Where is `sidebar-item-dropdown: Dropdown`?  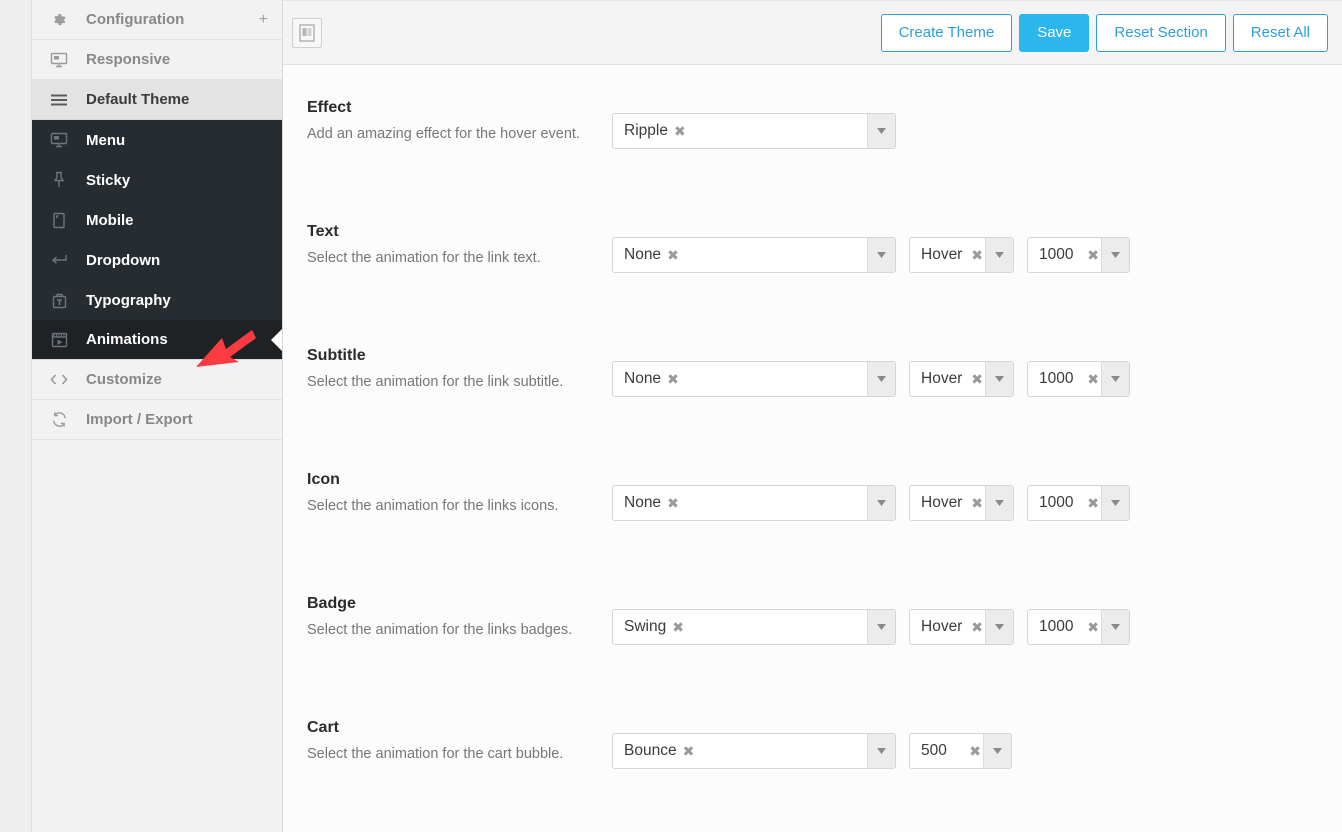 sidebar-item-dropdown: Dropdown is located at coordinates (157, 260).